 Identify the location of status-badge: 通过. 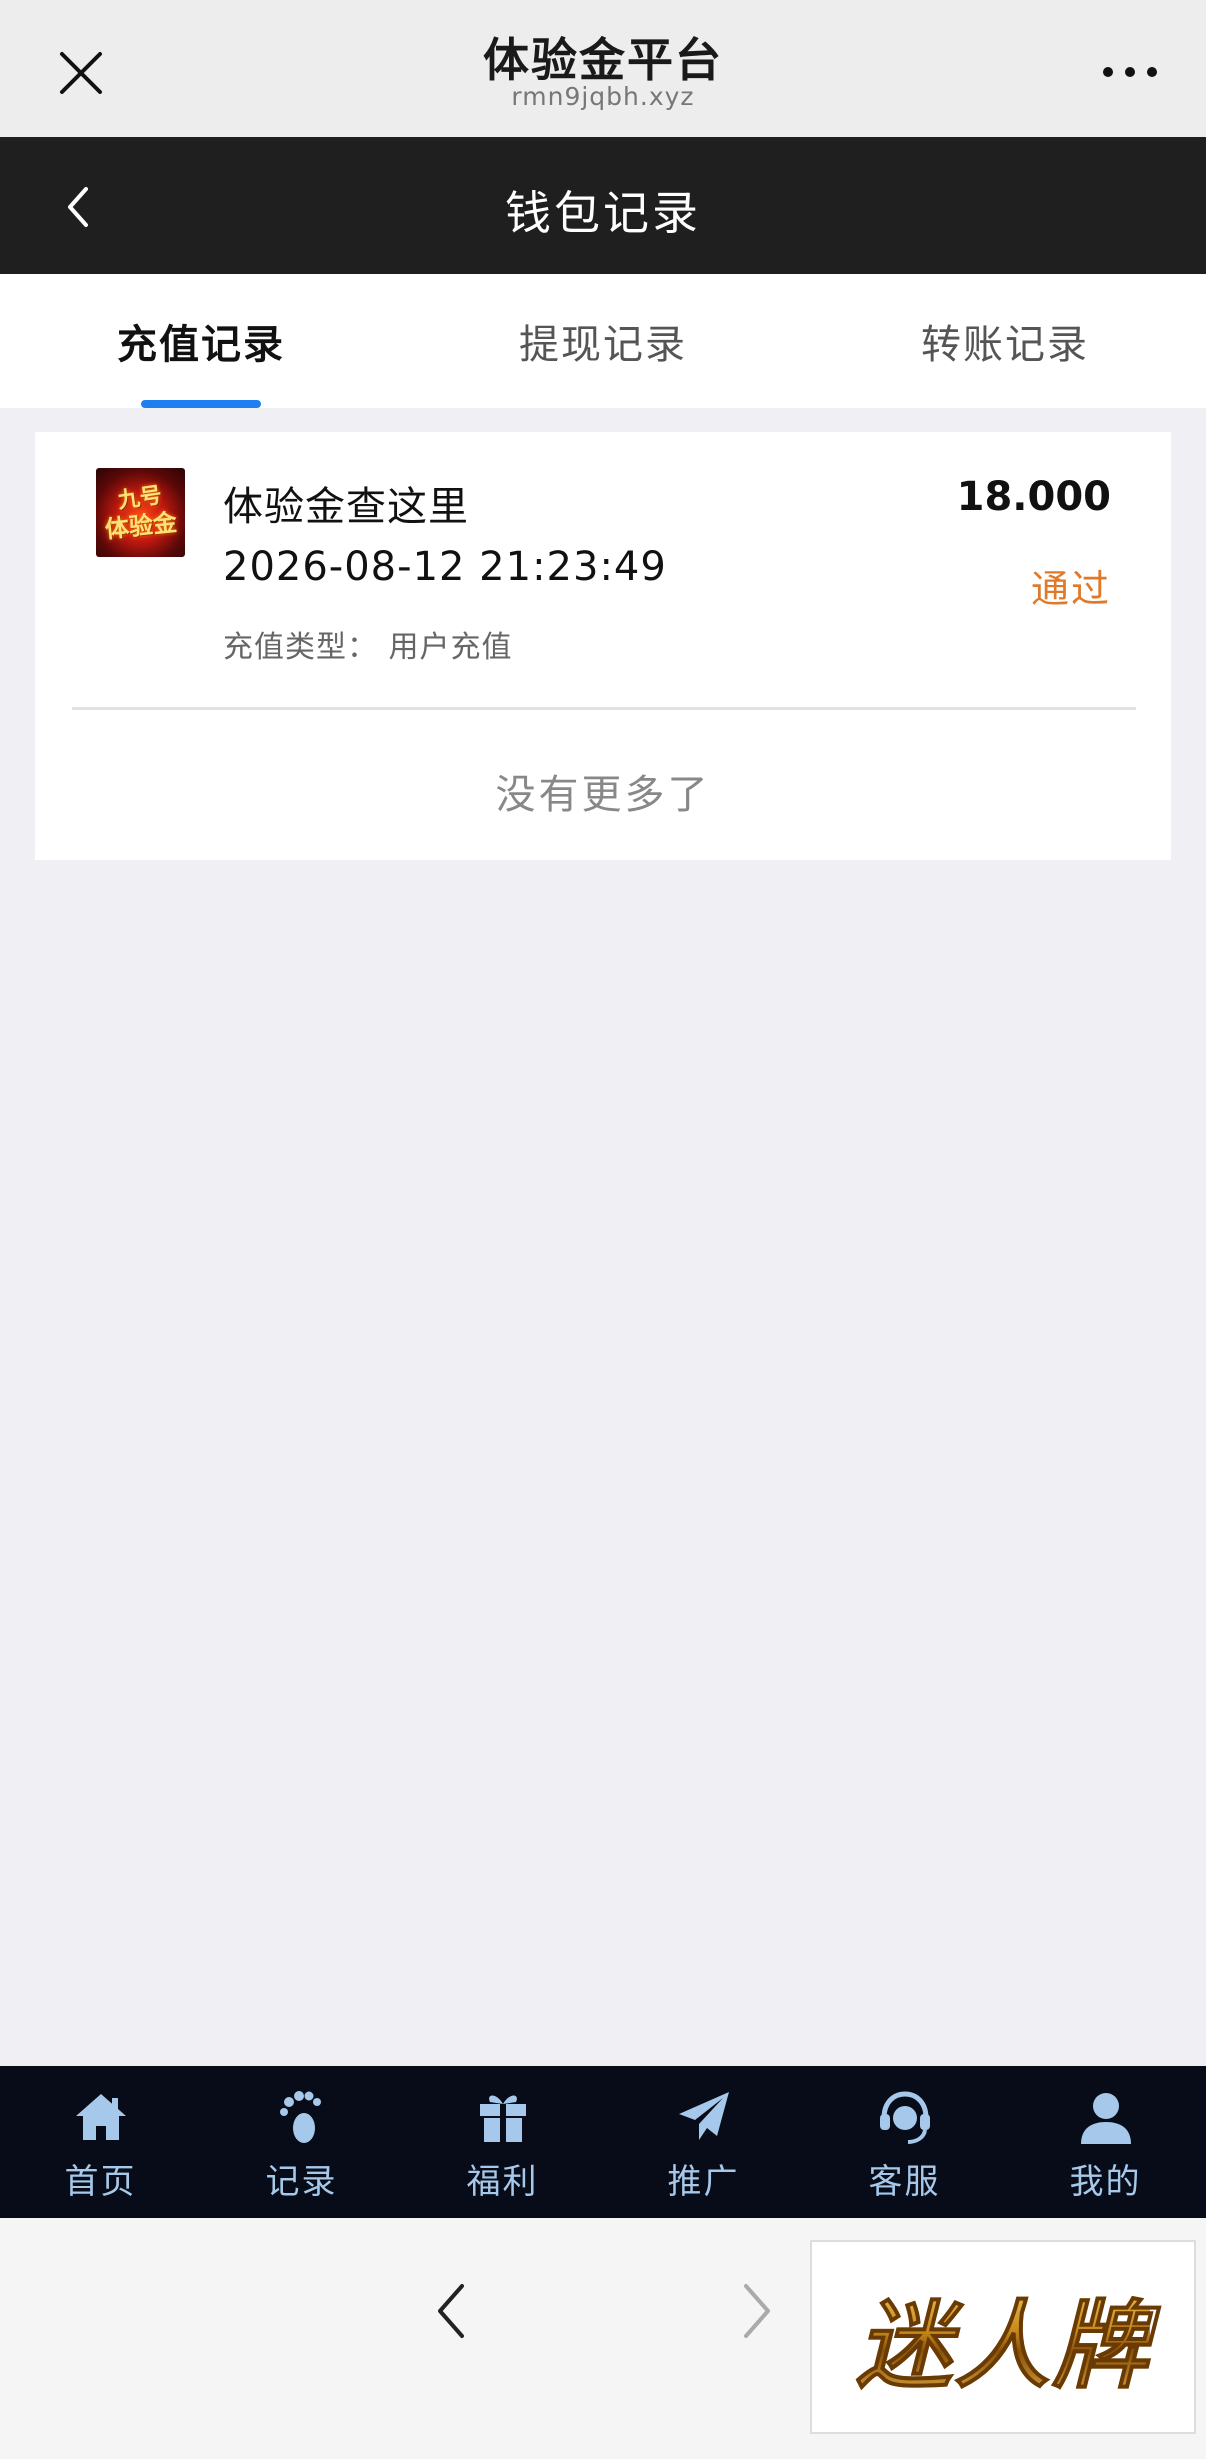
(1070, 589).